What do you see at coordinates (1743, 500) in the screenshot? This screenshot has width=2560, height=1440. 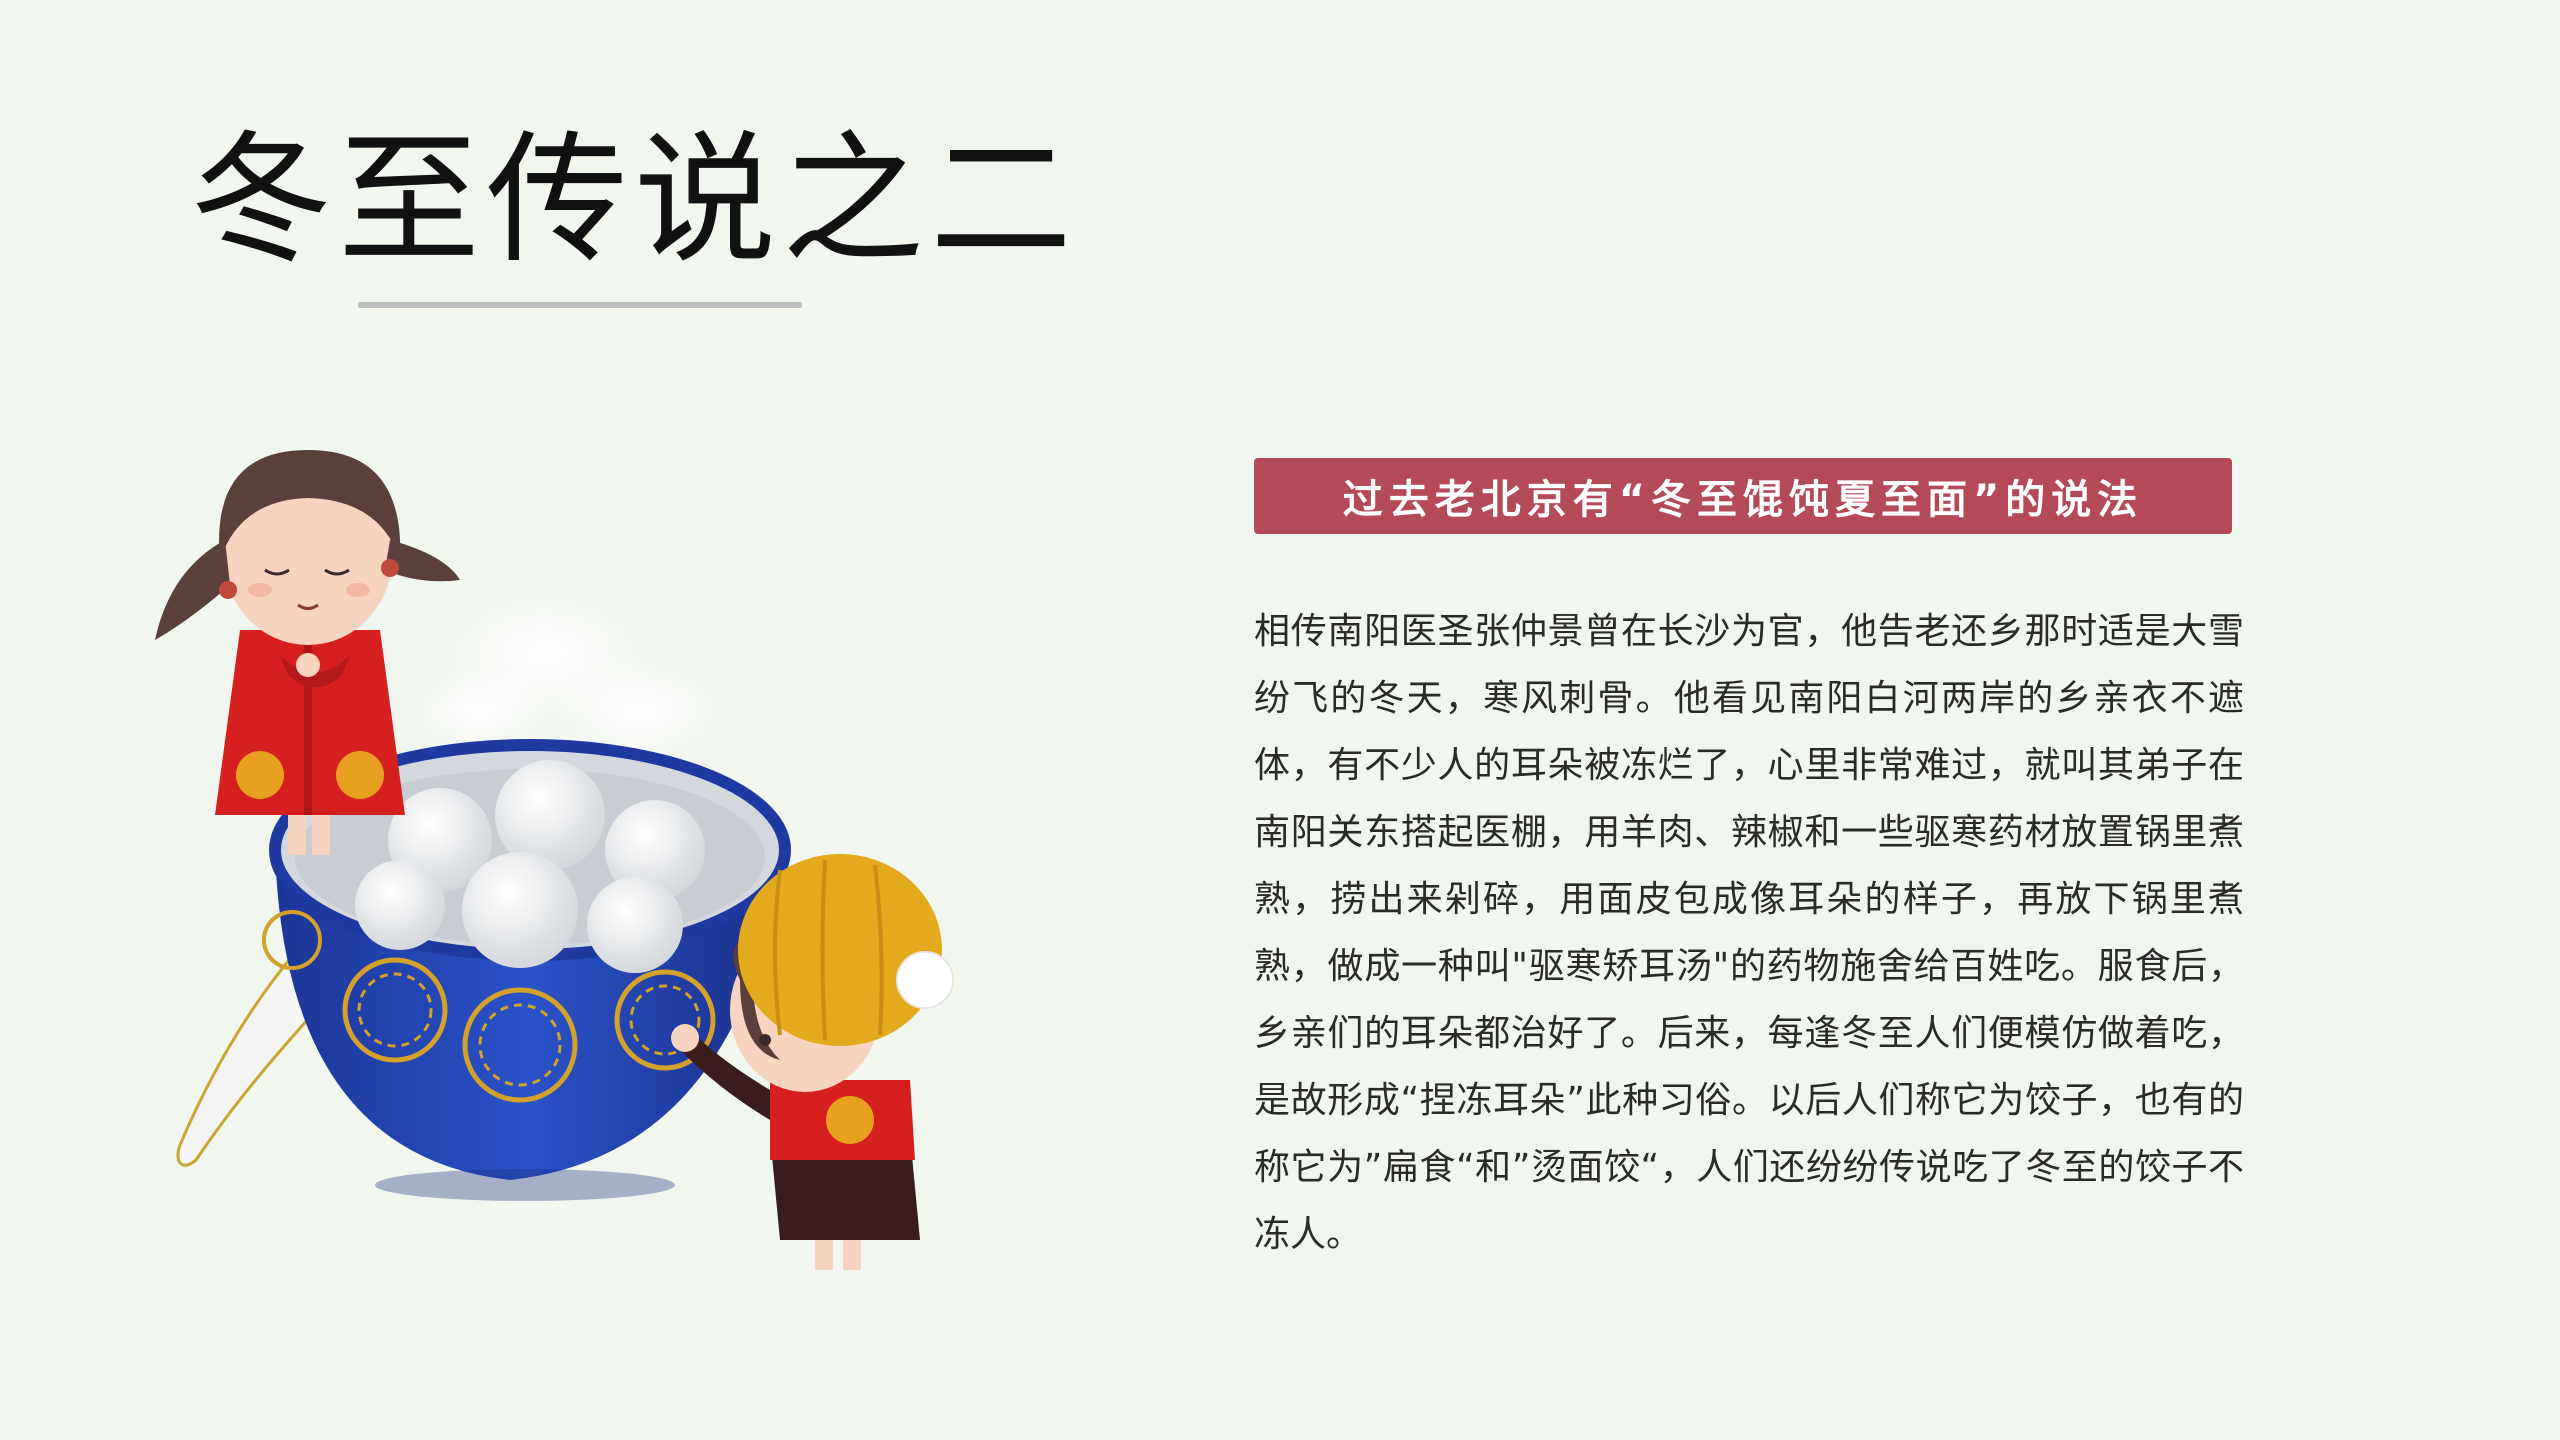 I see `banner-text: 过去老北京有“冬至馄饨夏至面”的说法` at bounding box center [1743, 500].